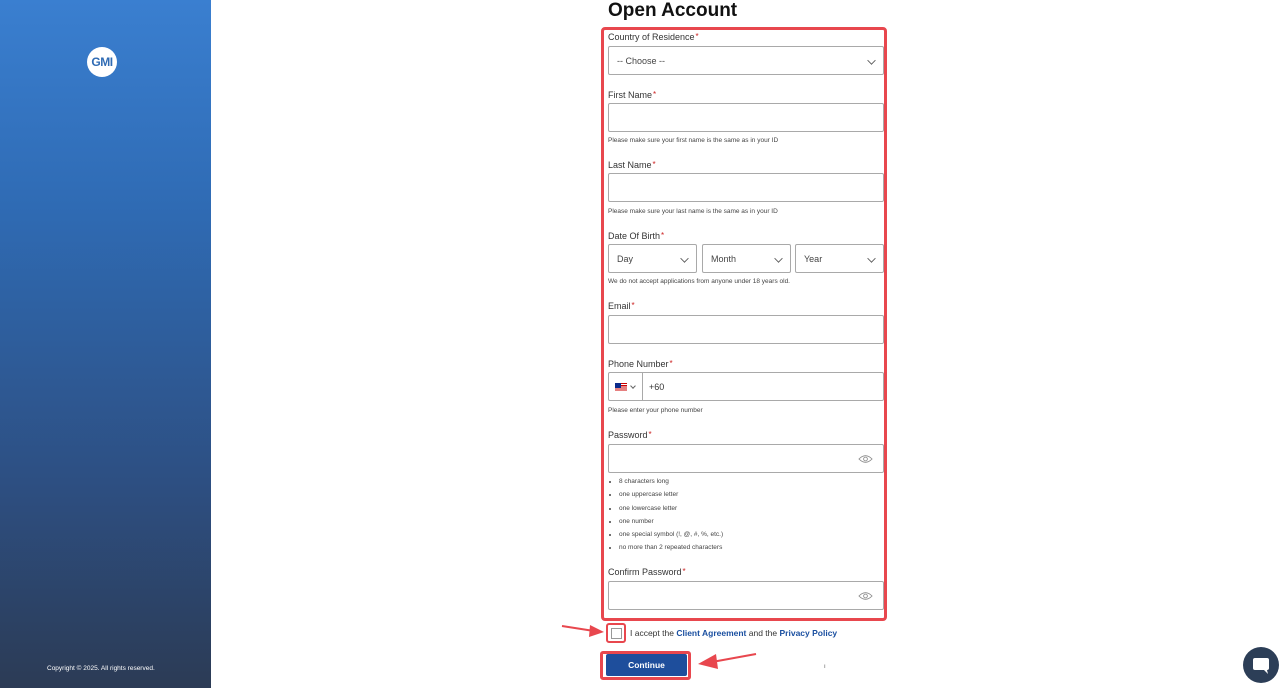  I want to click on continue-button: Continue, so click(646, 665).